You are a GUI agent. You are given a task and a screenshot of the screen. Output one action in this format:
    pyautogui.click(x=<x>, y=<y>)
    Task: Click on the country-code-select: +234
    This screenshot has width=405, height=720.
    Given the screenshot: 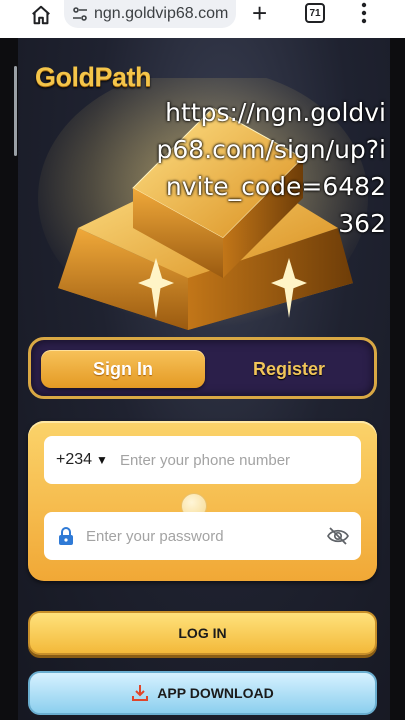 What is the action you would take?
    pyautogui.click(x=74, y=460)
    